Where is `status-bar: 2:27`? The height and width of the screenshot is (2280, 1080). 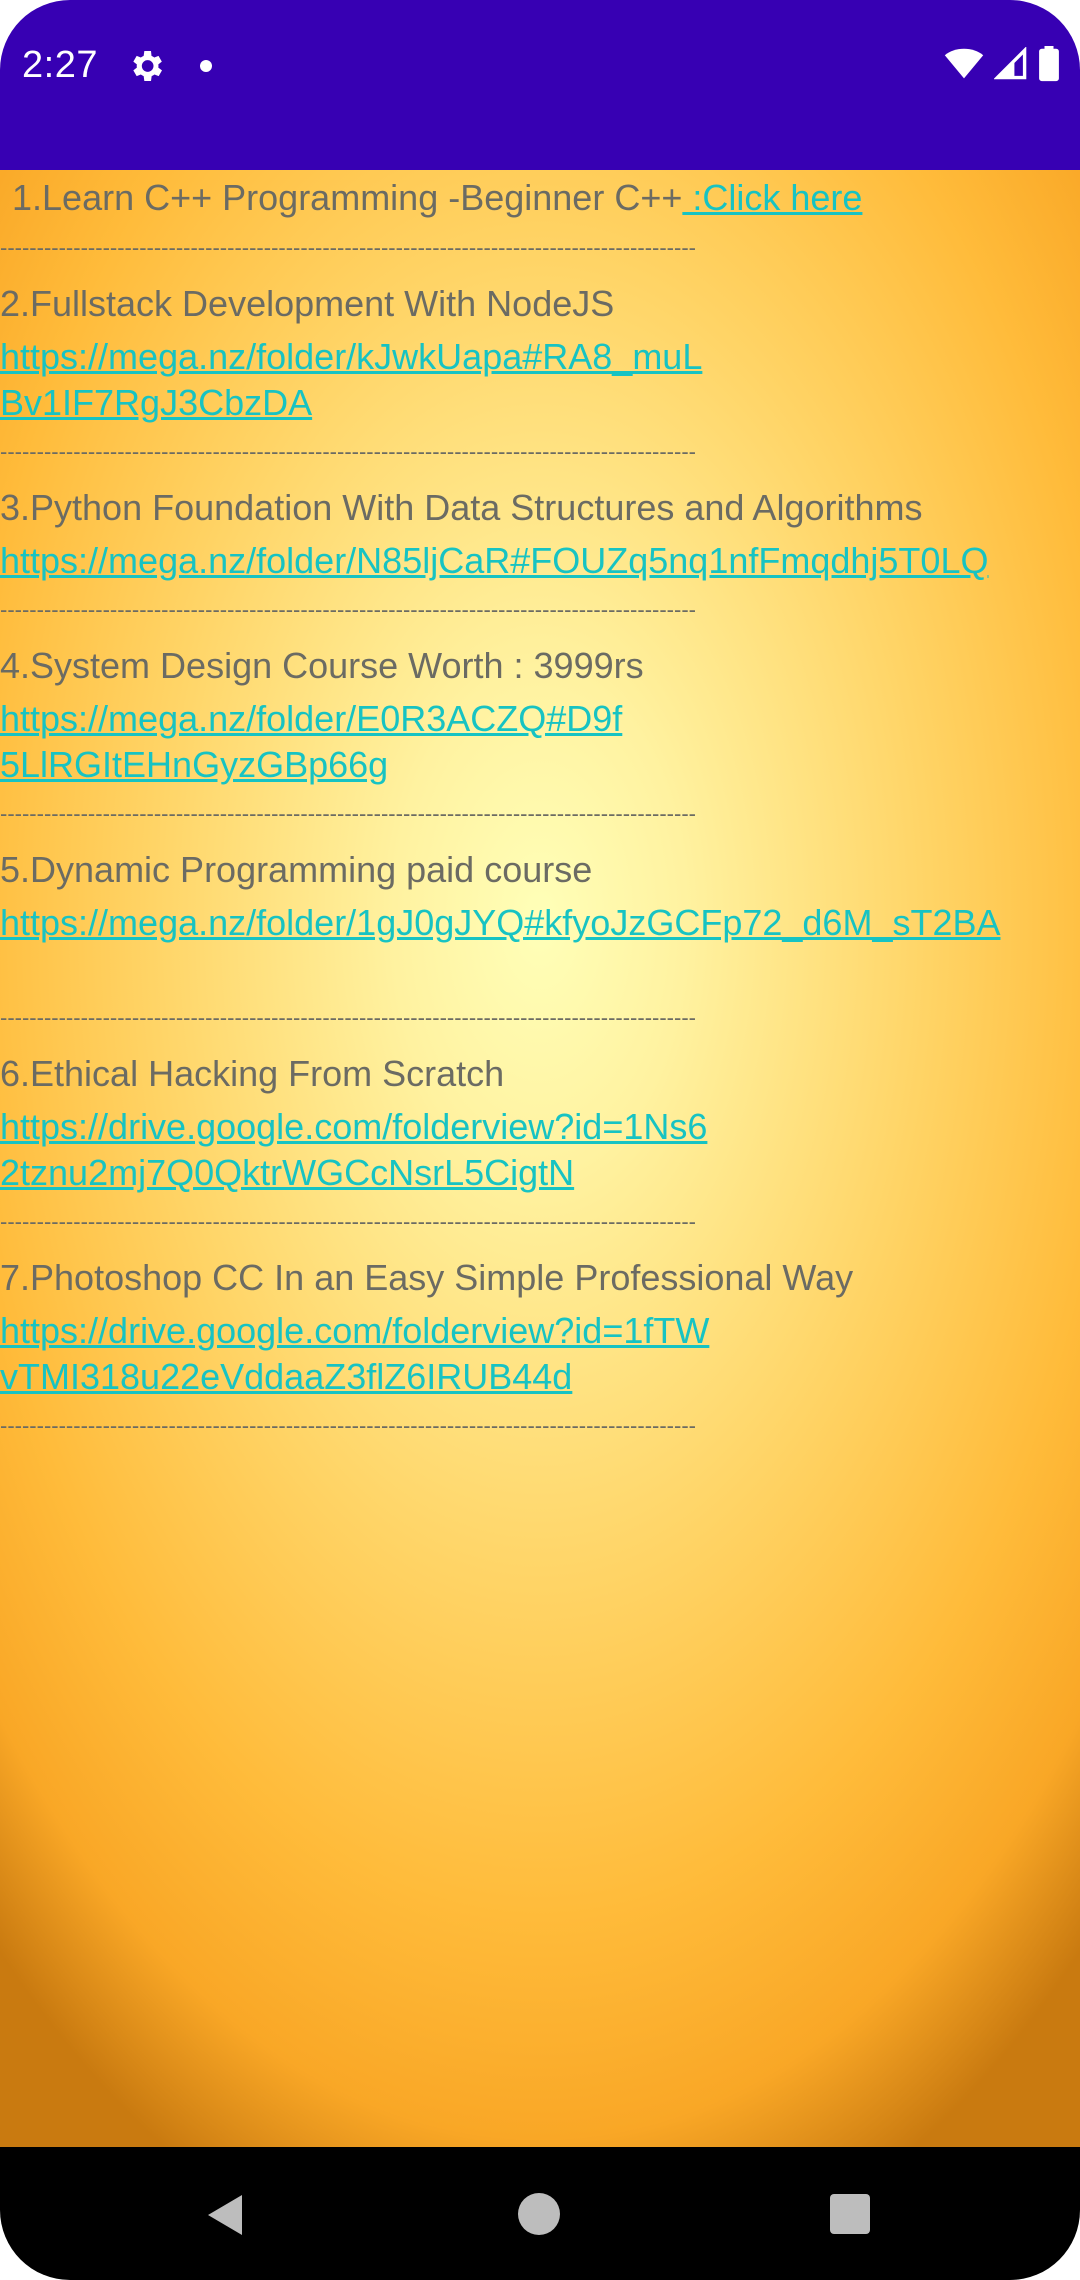 status-bar: 2:27 is located at coordinates (540, 85).